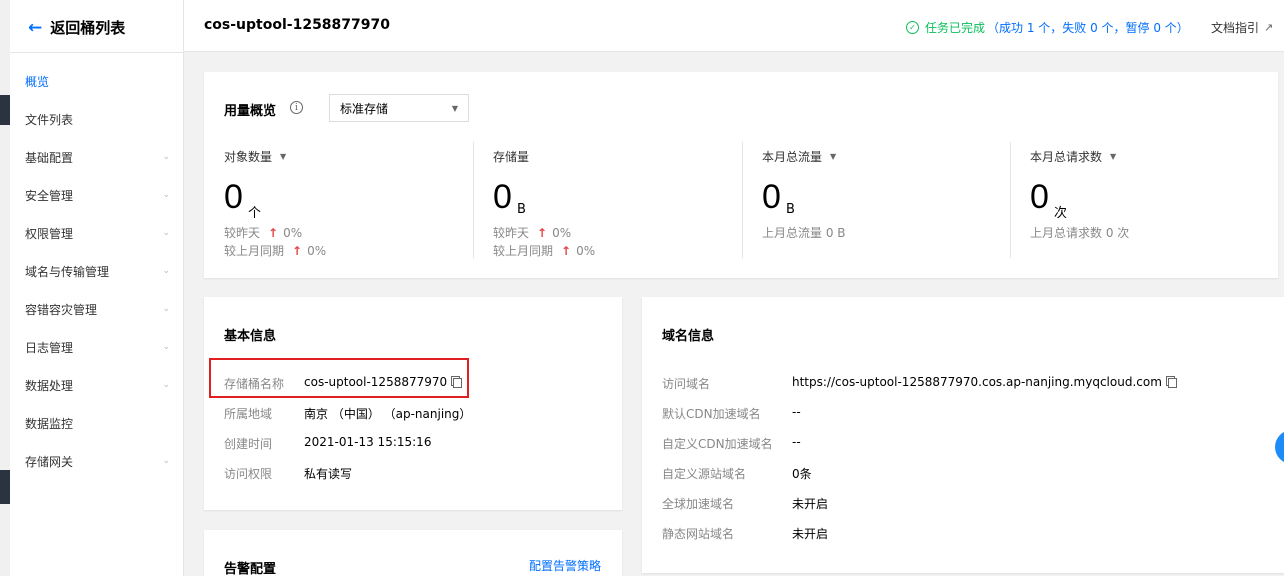  I want to click on metric-label-wrap: 本月总流量 ▼, so click(799, 156).